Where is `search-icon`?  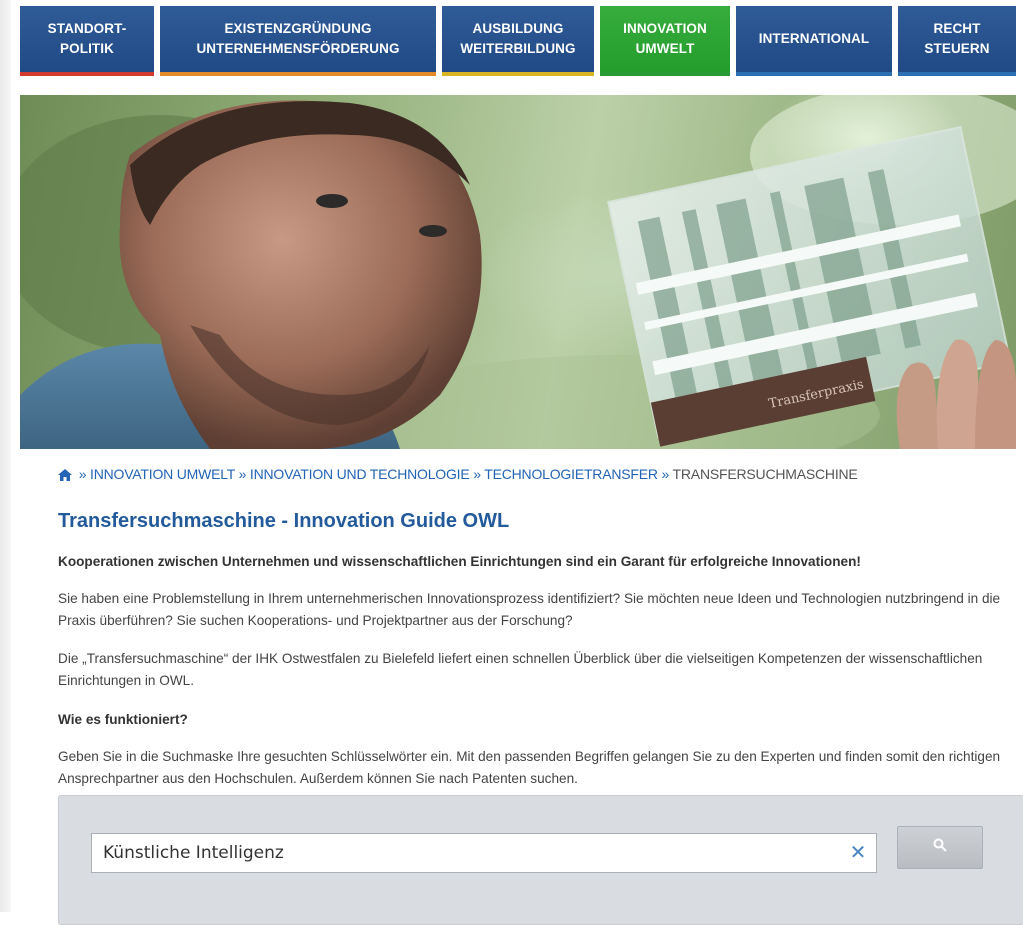
search-icon is located at coordinates (940, 847).